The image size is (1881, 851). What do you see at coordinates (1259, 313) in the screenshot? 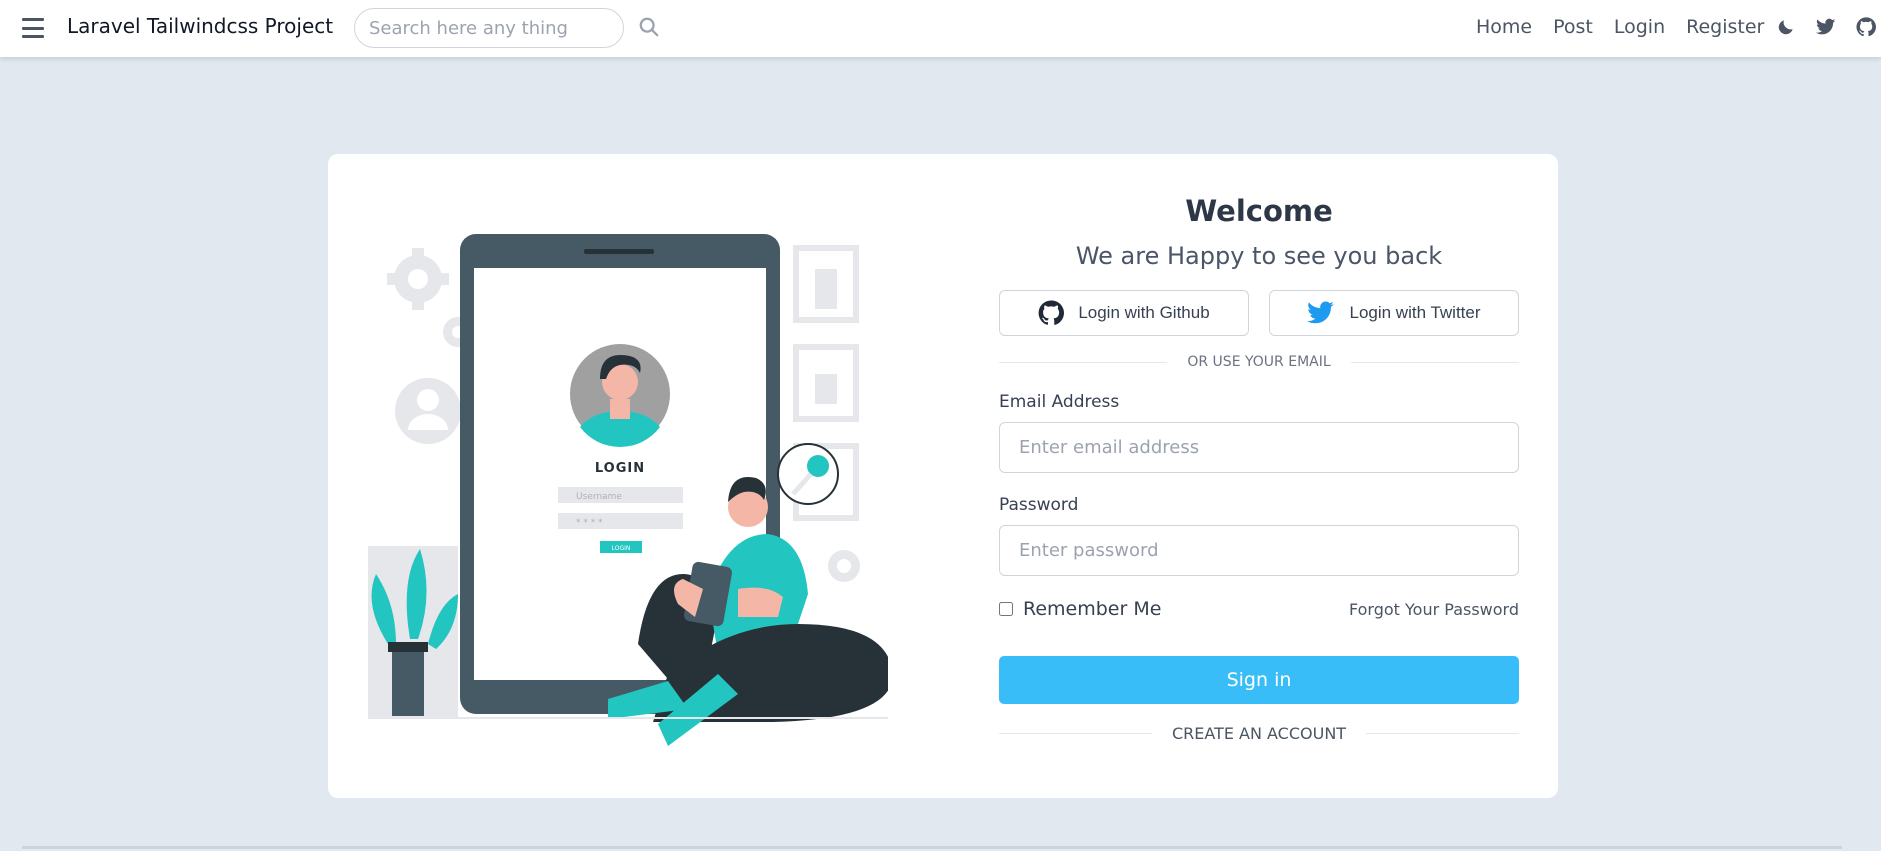
I see `social-login-row: Login with Github Login with Twitter` at bounding box center [1259, 313].